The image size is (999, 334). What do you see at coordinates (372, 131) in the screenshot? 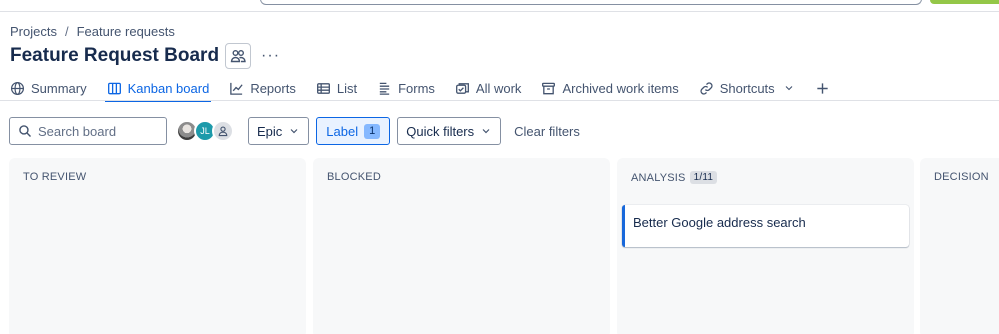
I see `label-filter-count-badge: 1` at bounding box center [372, 131].